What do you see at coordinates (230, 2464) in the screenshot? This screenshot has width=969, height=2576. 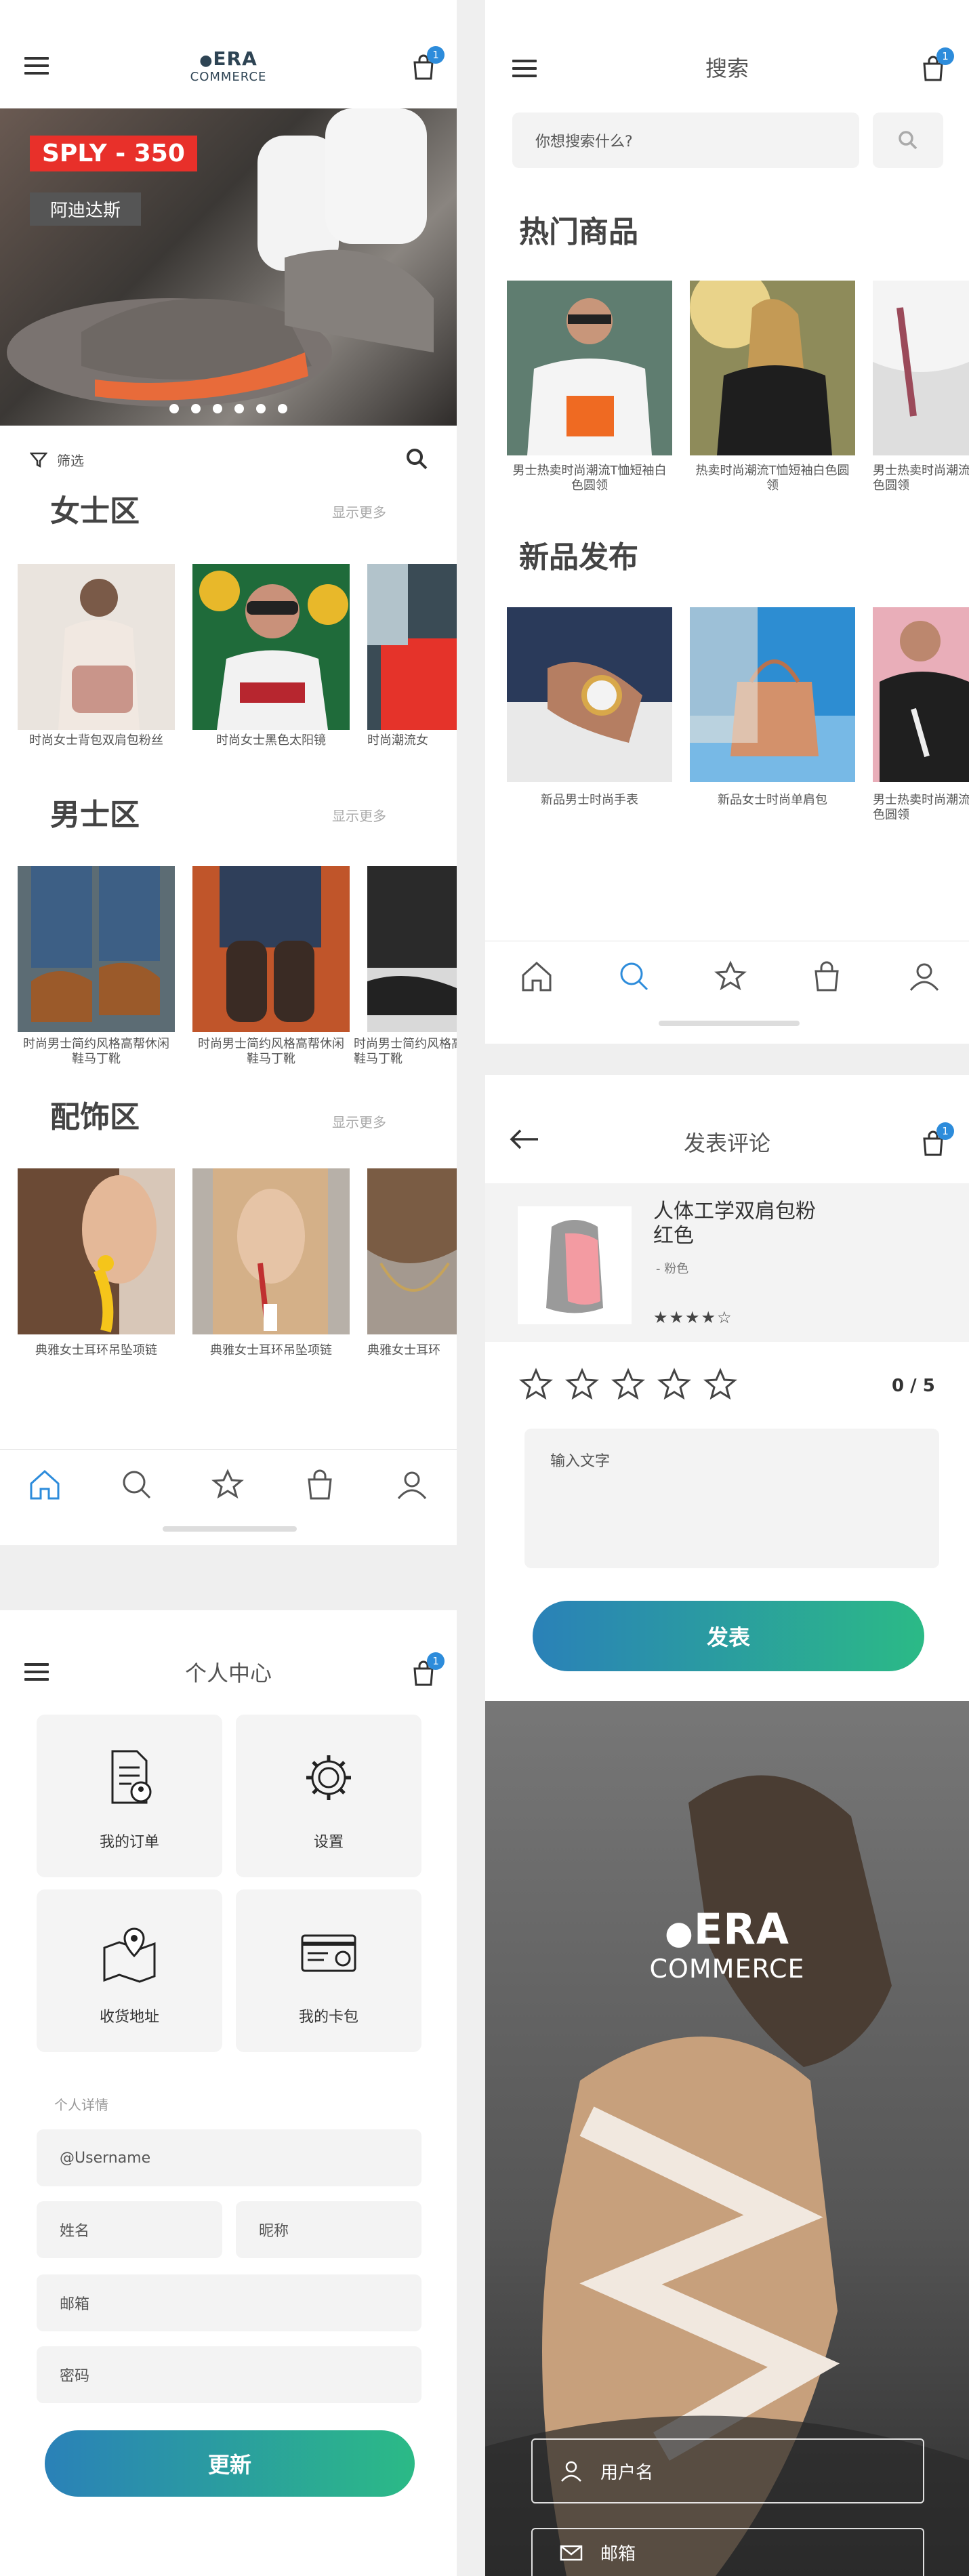 I see `update-button: 更新` at bounding box center [230, 2464].